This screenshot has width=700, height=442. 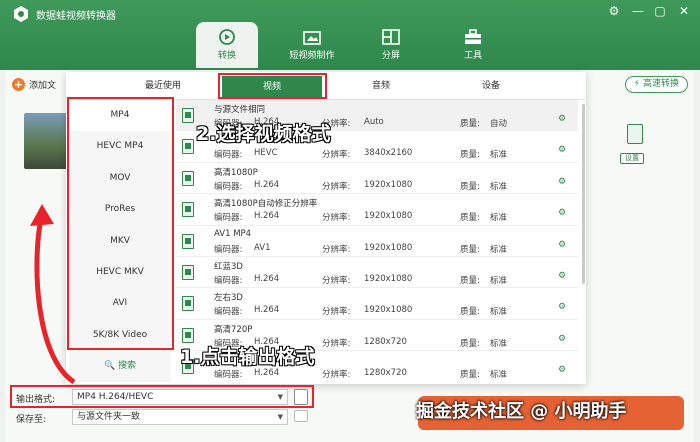 I want to click on search-label: 搜索, so click(x=127, y=366).